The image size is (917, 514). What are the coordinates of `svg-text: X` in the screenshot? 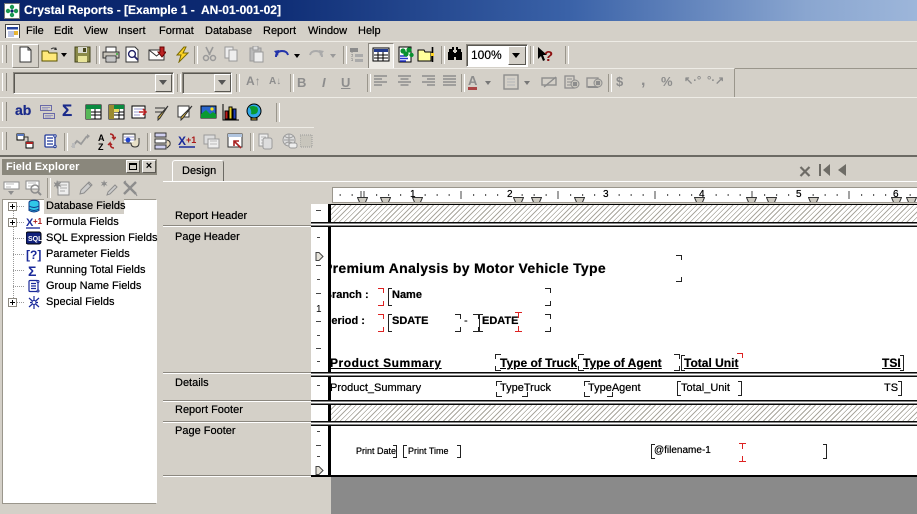 It's located at (182, 141).